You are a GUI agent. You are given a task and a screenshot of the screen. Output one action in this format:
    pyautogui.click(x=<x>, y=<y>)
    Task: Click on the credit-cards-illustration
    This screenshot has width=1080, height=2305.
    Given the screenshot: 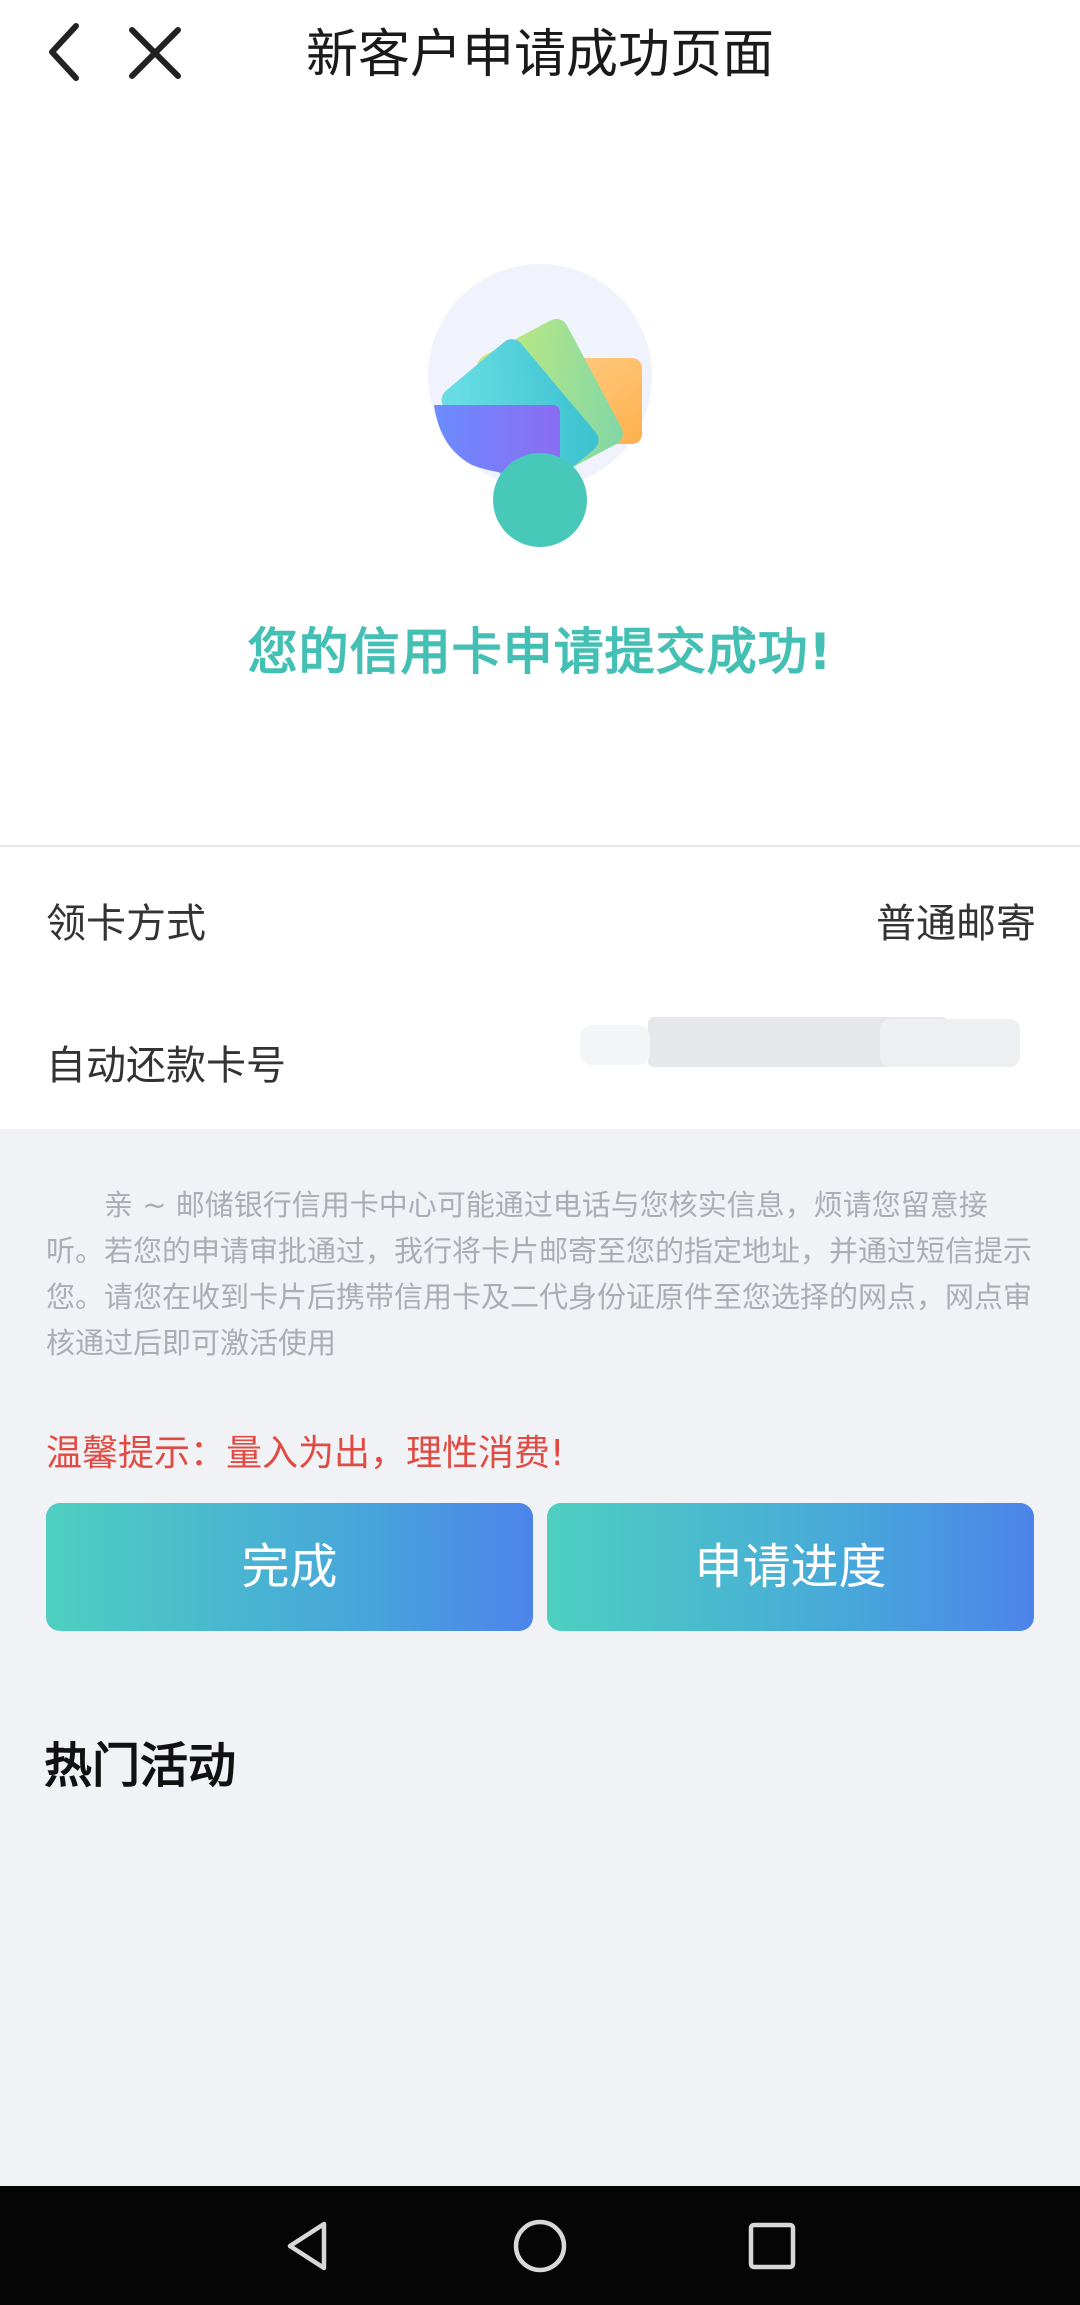 What is the action you would take?
    pyautogui.click(x=540, y=410)
    